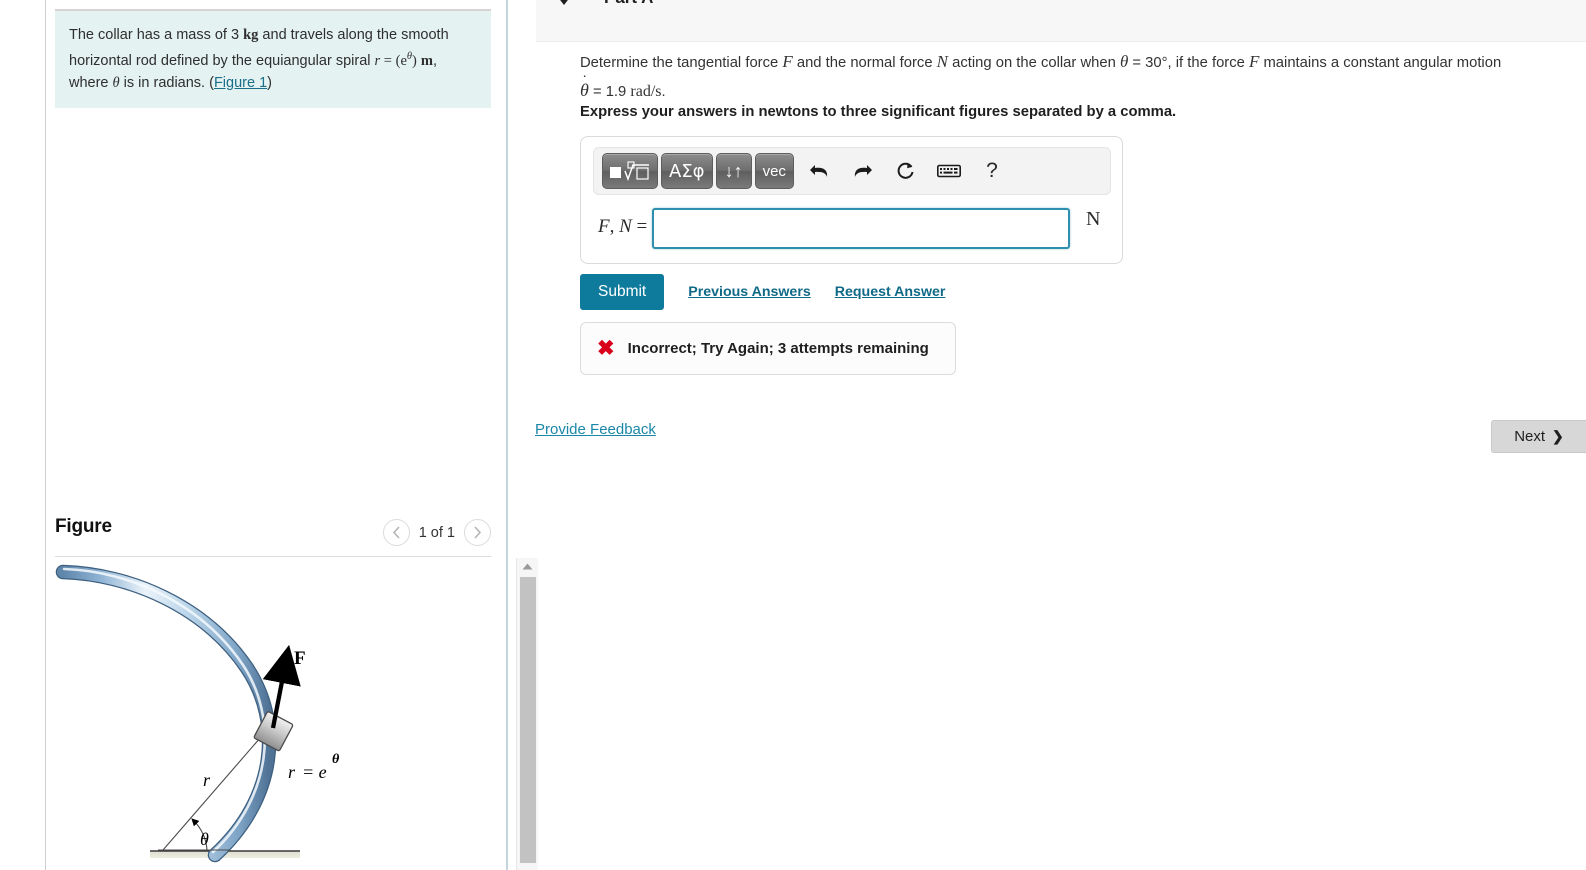  I want to click on answer-label-F: F, so click(604, 226).